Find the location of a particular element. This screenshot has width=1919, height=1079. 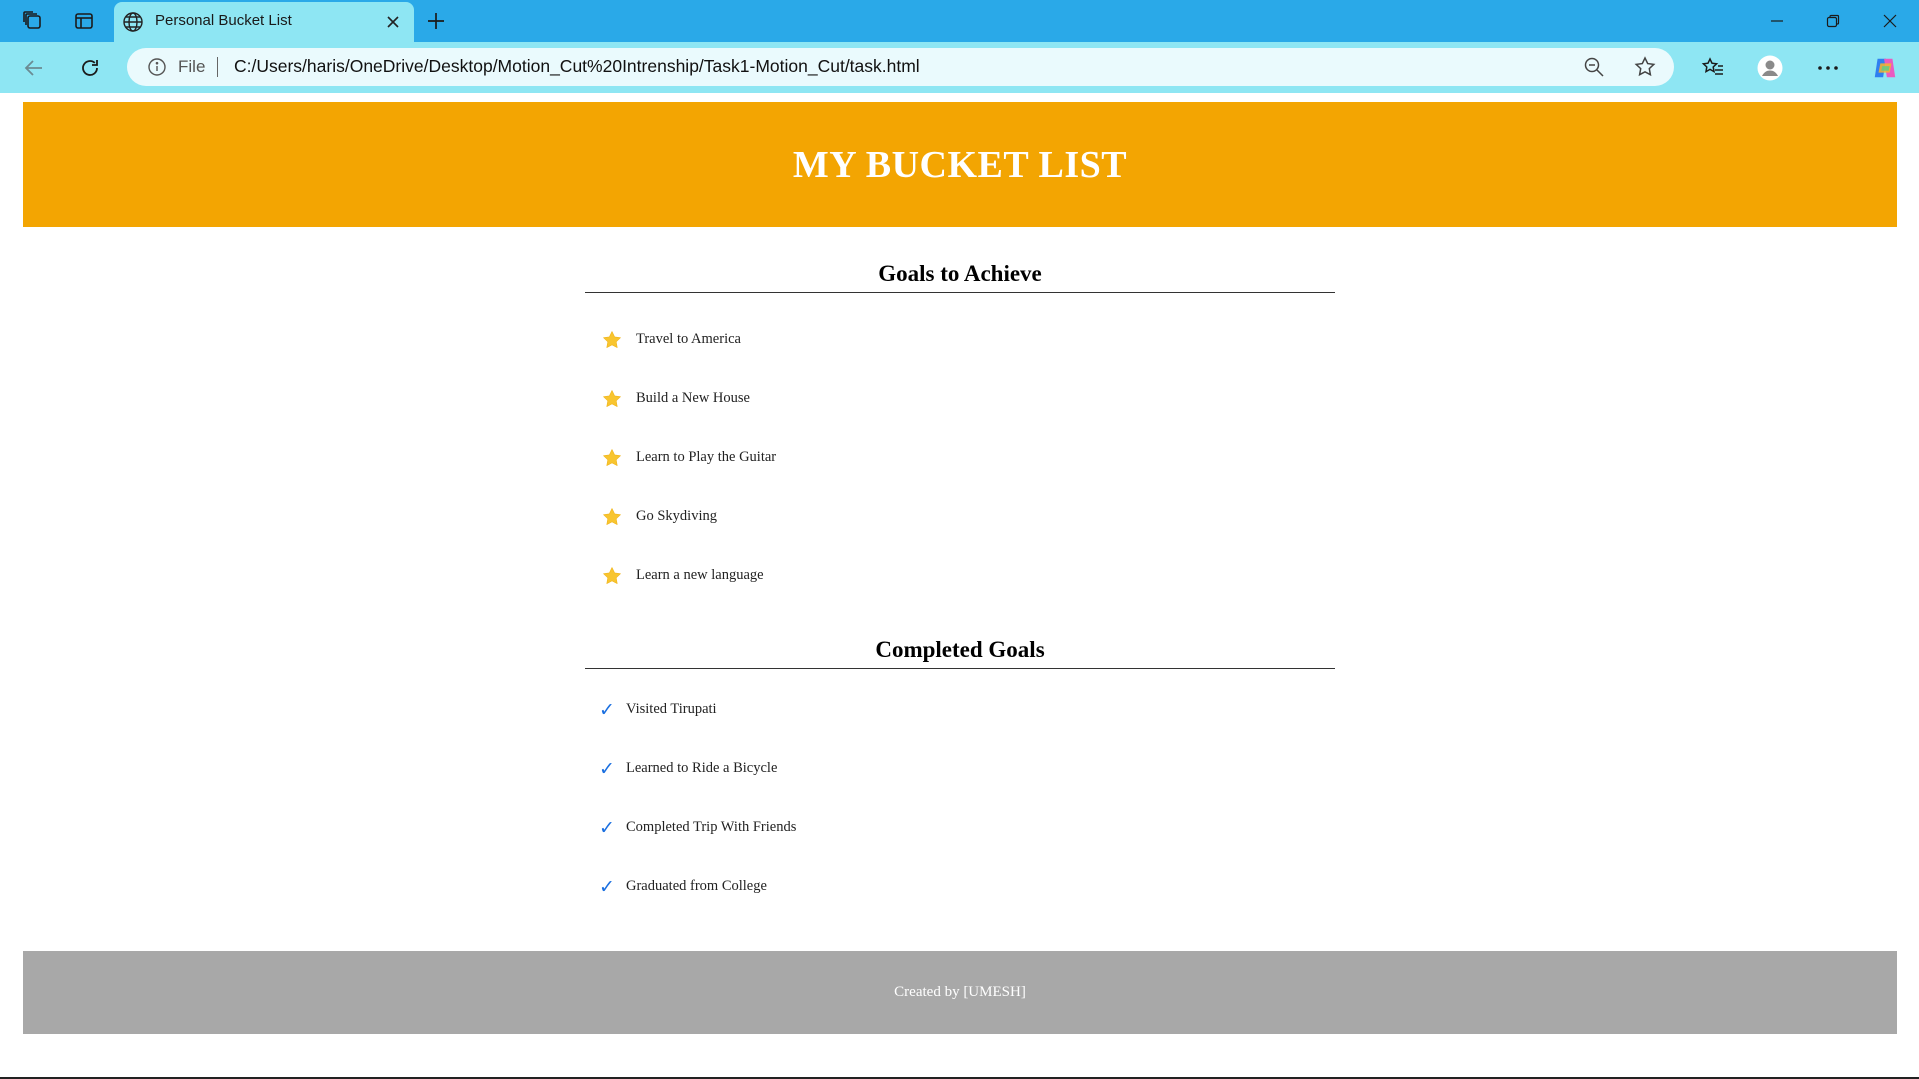

restore-button is located at coordinates (1833, 21).